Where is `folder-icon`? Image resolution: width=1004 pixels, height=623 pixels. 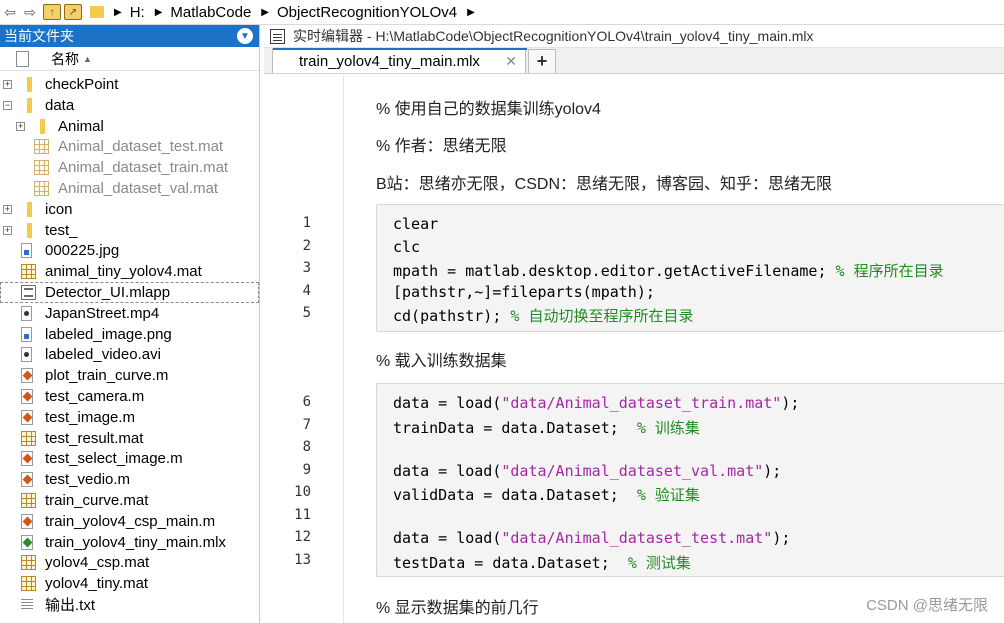 folder-icon is located at coordinates (29, 84).